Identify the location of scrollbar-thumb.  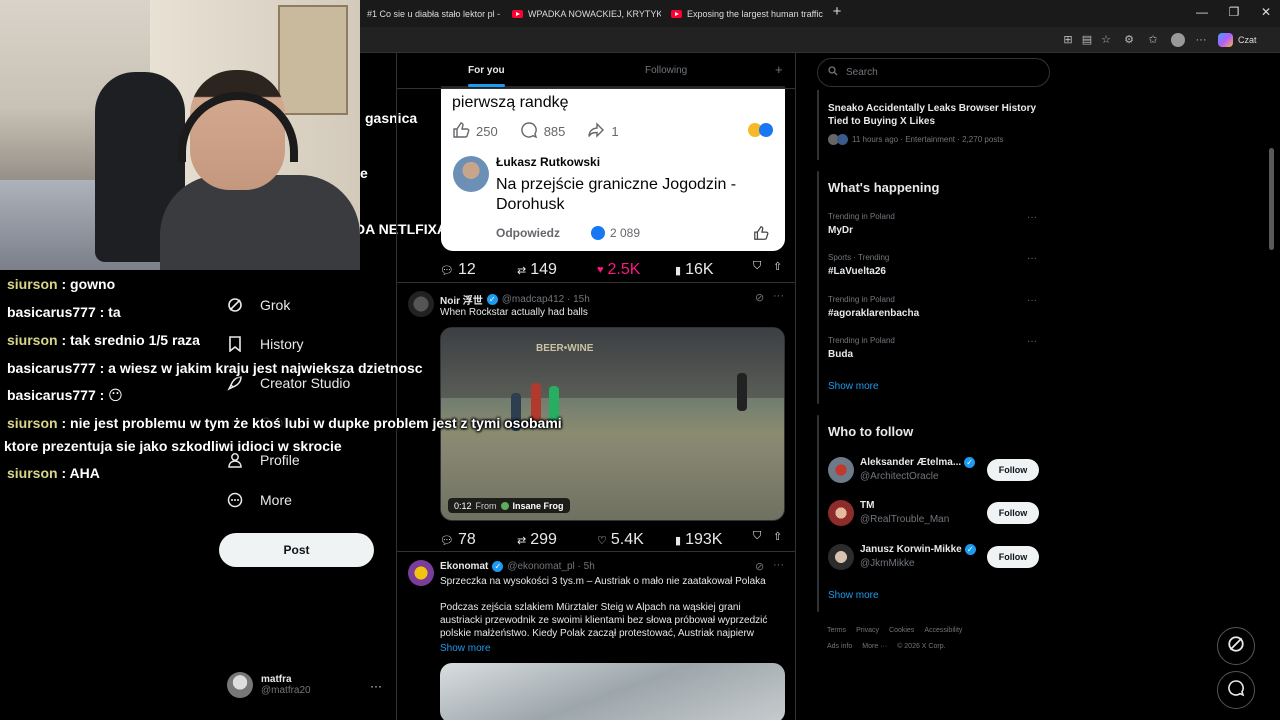
(1271, 199).